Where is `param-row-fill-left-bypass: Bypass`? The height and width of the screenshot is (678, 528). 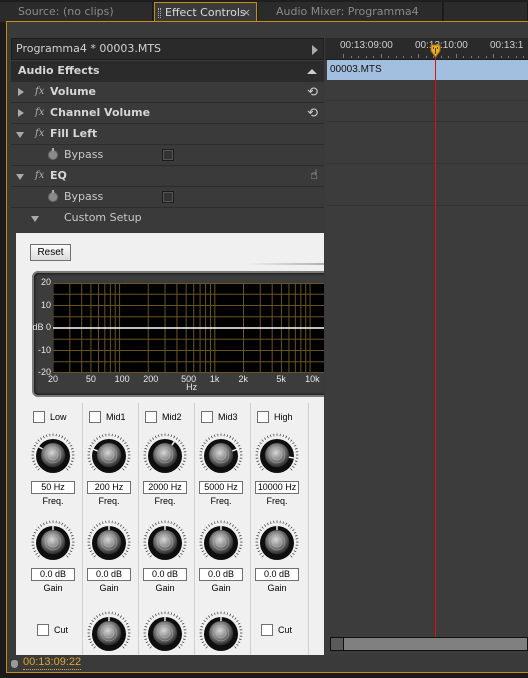
param-row-fill-left-bypass: Bypass is located at coordinates (167, 155).